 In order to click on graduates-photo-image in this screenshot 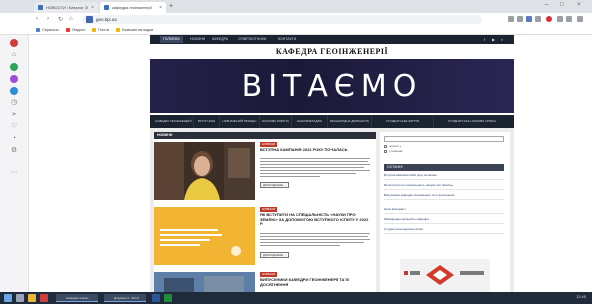, I will do `click(204, 282)`.